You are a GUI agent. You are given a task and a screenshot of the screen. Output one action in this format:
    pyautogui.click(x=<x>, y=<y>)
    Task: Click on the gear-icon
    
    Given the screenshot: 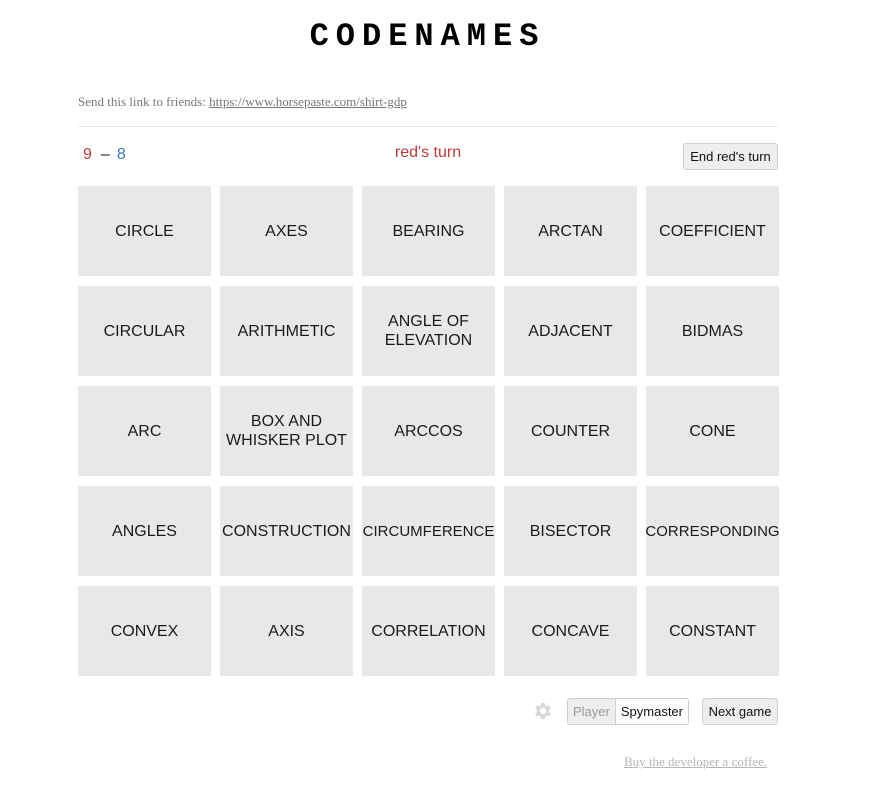 What is the action you would take?
    pyautogui.click(x=543, y=711)
    